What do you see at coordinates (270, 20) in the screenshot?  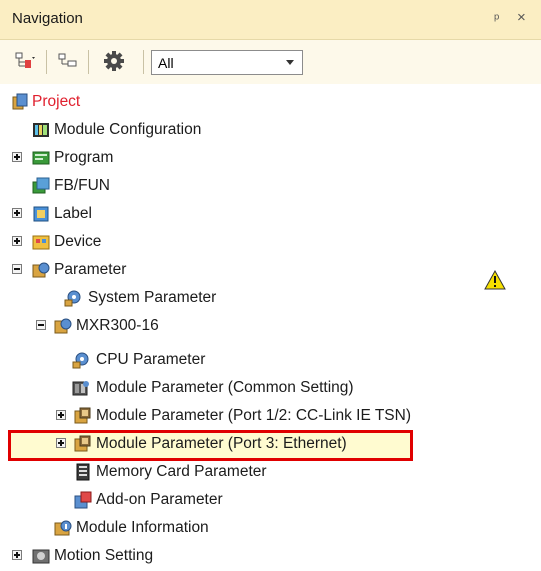 I see `navigation-title-bar: Navigation ᵖ ×` at bounding box center [270, 20].